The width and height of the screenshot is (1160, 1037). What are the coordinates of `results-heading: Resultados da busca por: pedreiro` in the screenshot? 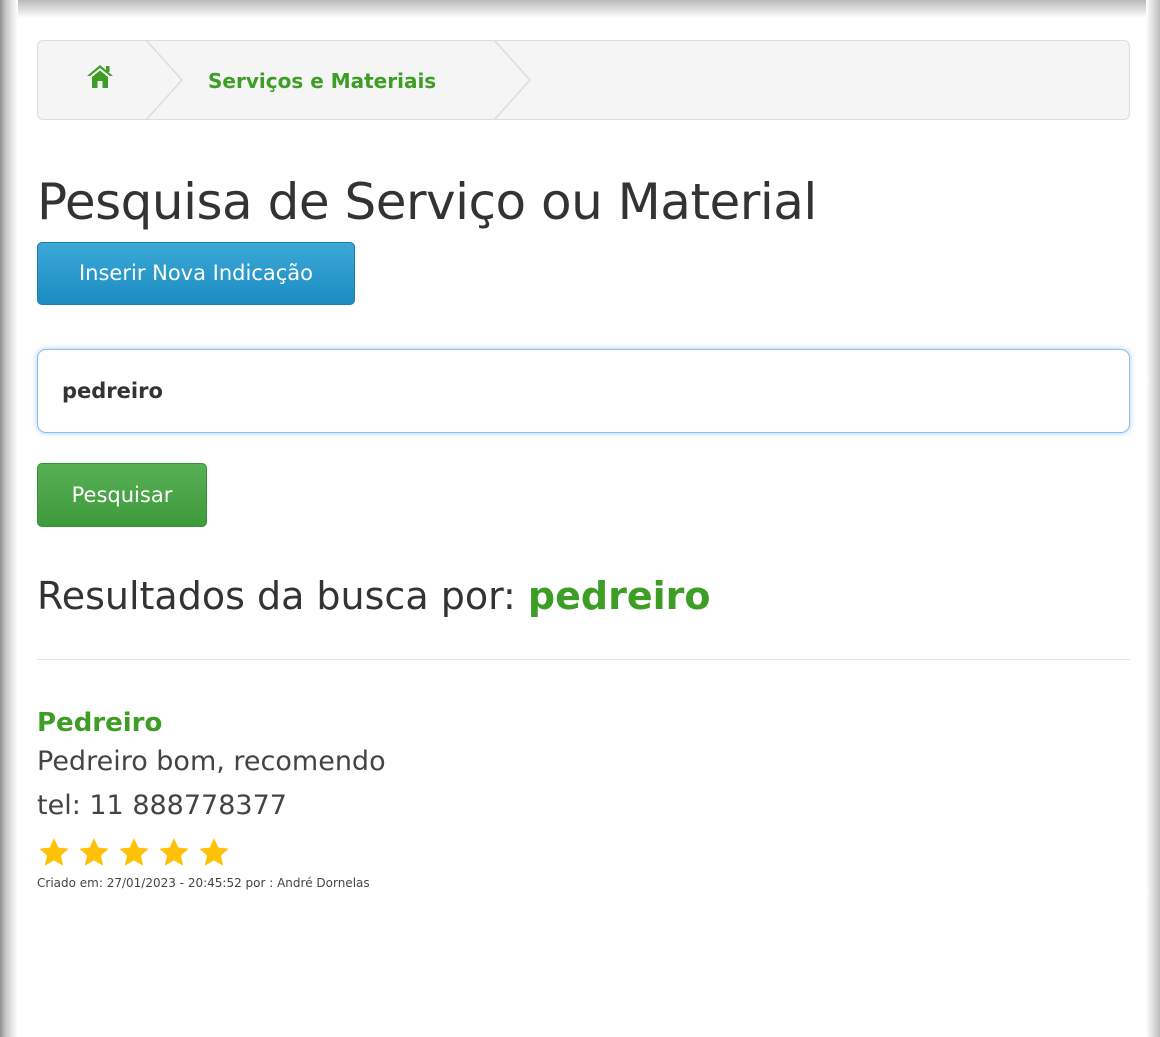 It's located at (583, 596).